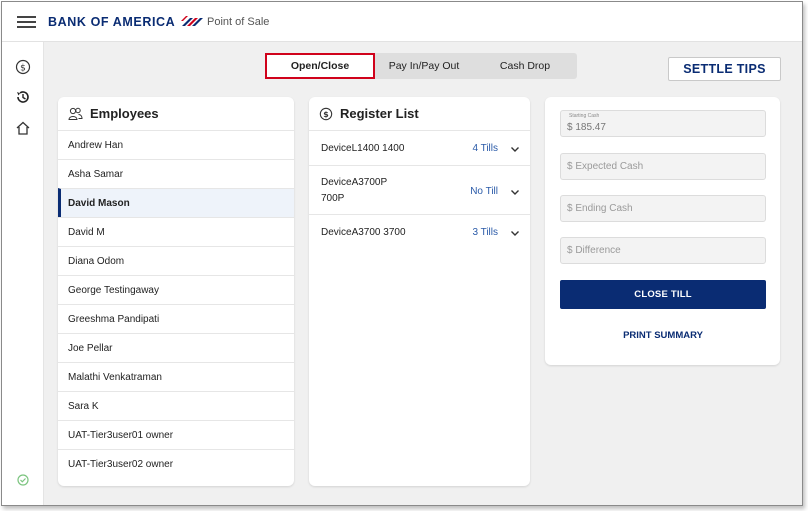 The height and width of the screenshot is (511, 808). What do you see at coordinates (192, 21) in the screenshot?
I see `flag-logo-icon` at bounding box center [192, 21].